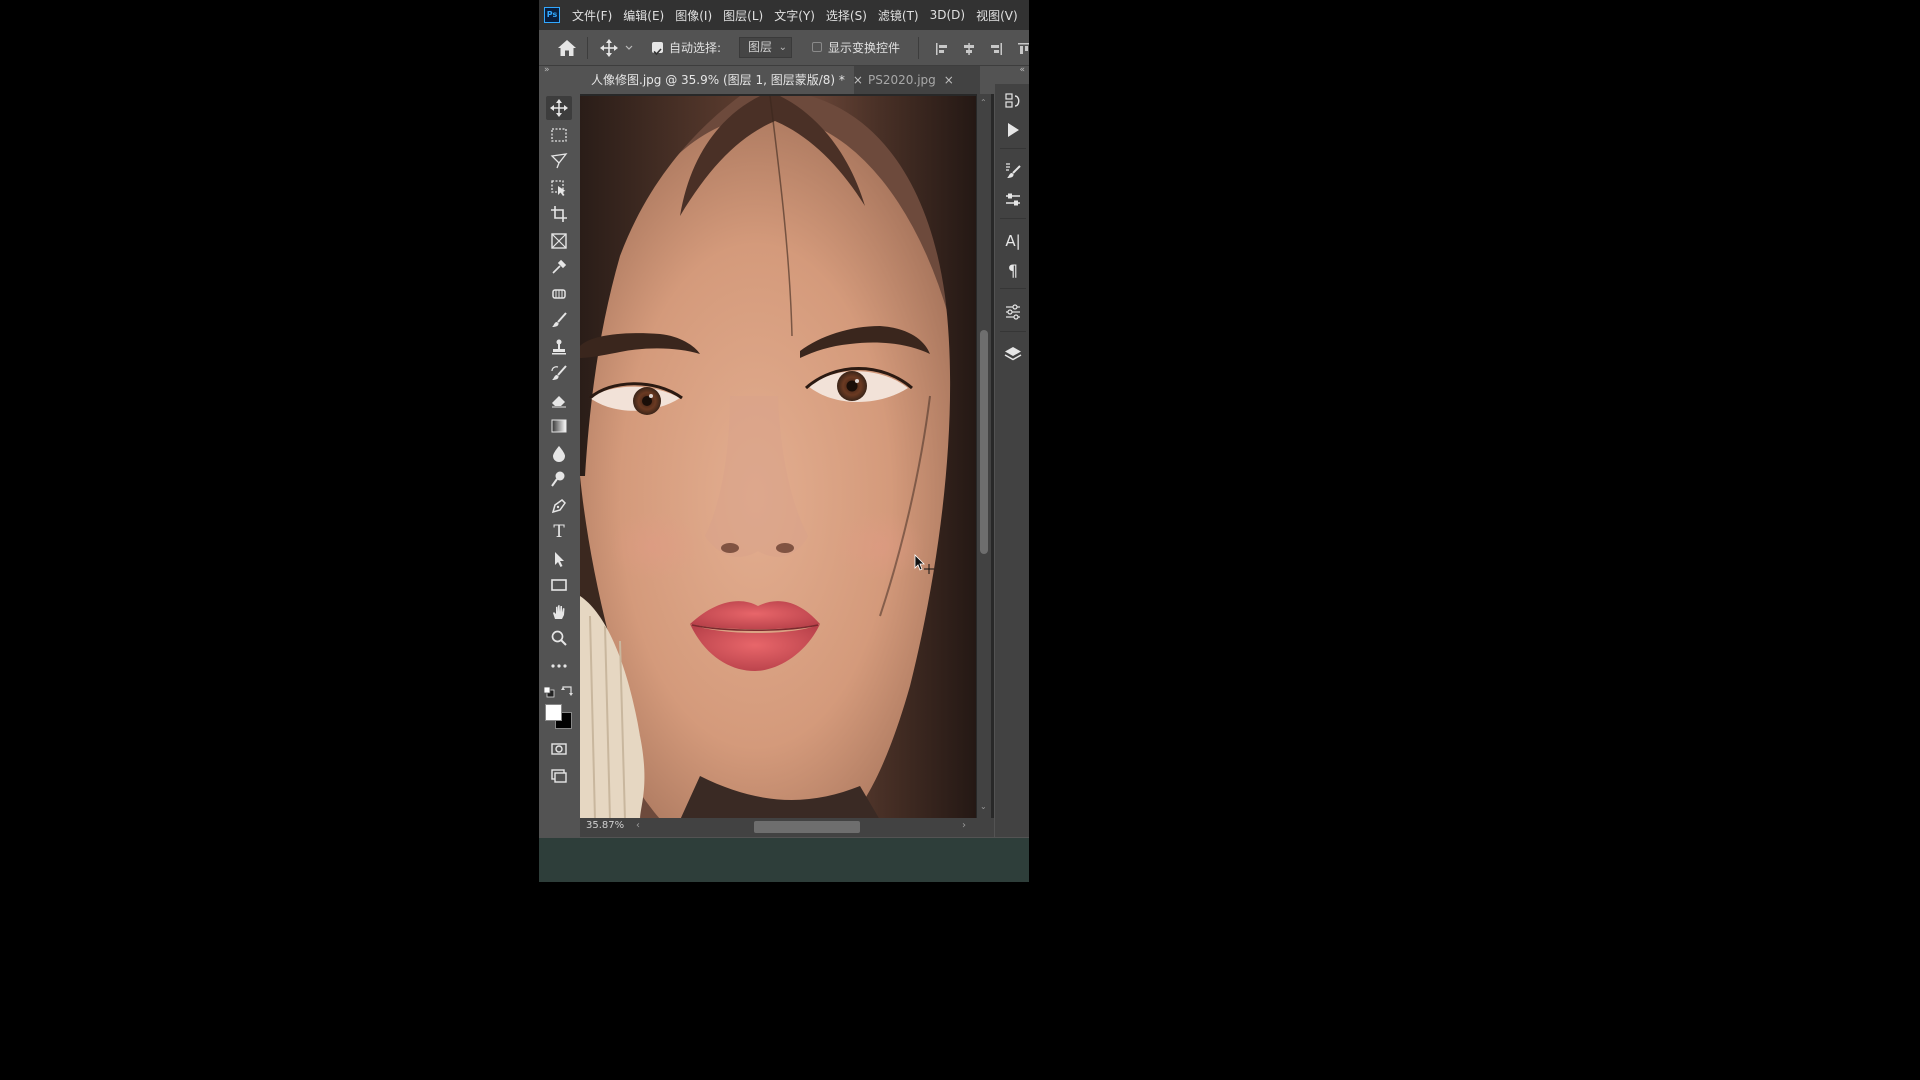  What do you see at coordinates (997, 15) in the screenshot?
I see `menu-view: 视图(V)` at bounding box center [997, 15].